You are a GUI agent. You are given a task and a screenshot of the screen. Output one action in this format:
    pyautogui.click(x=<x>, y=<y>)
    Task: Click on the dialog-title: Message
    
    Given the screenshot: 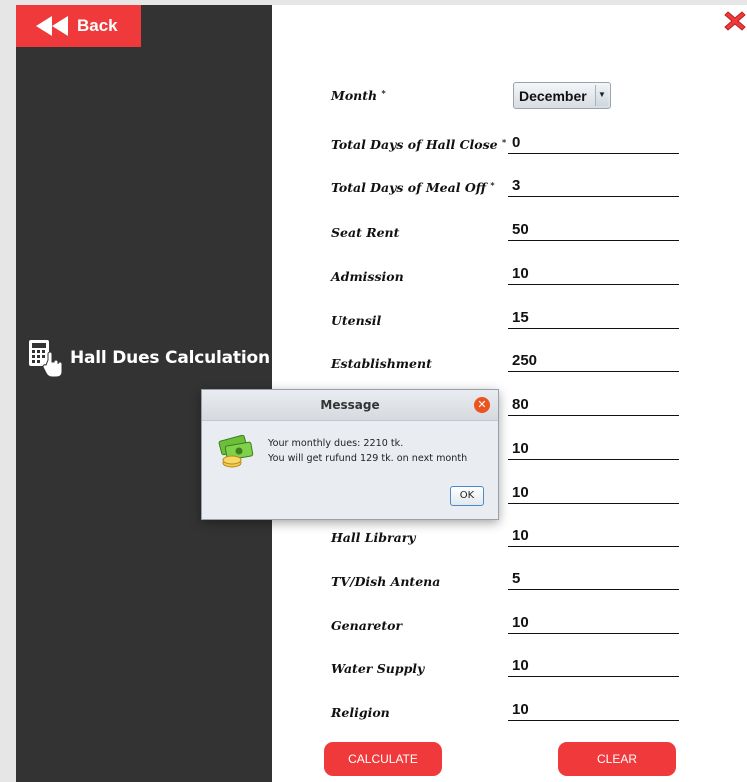 What is the action you would take?
    pyautogui.click(x=350, y=405)
    